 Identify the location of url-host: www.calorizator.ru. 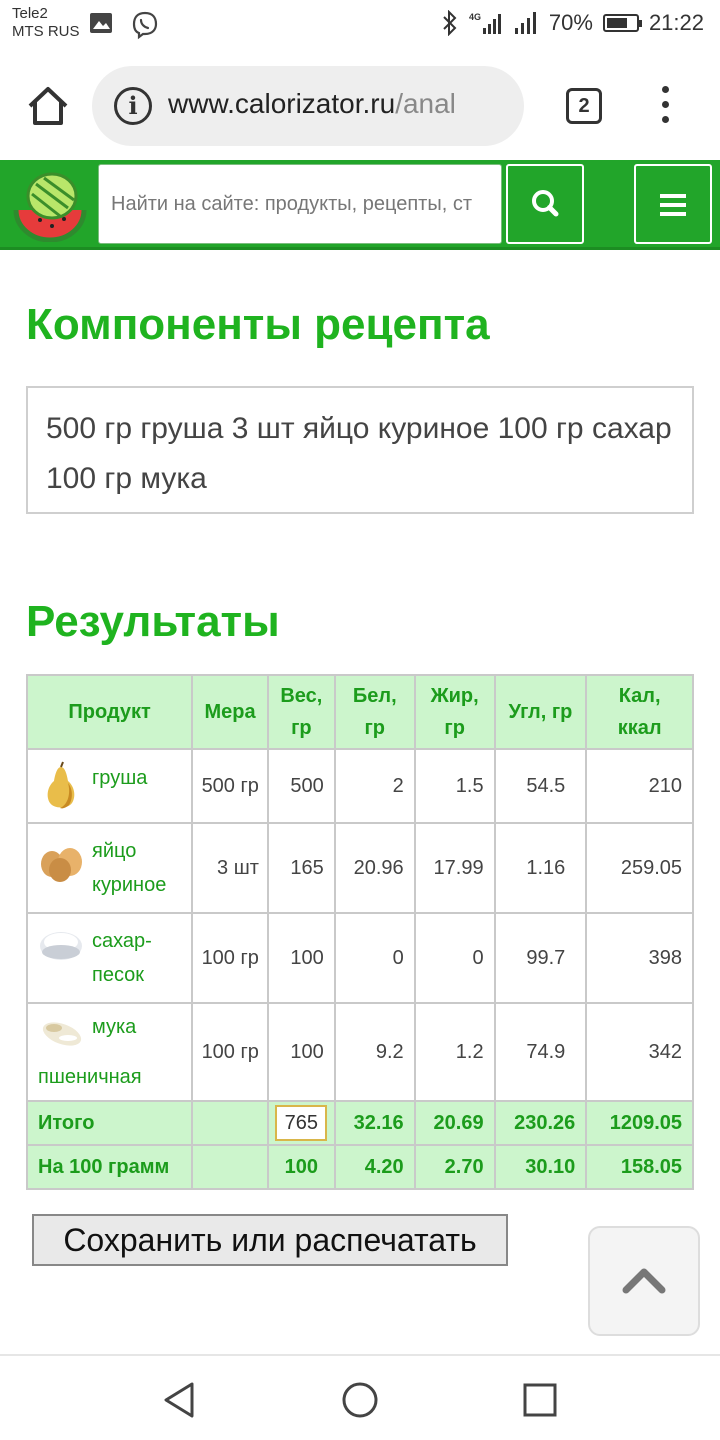
(282, 103).